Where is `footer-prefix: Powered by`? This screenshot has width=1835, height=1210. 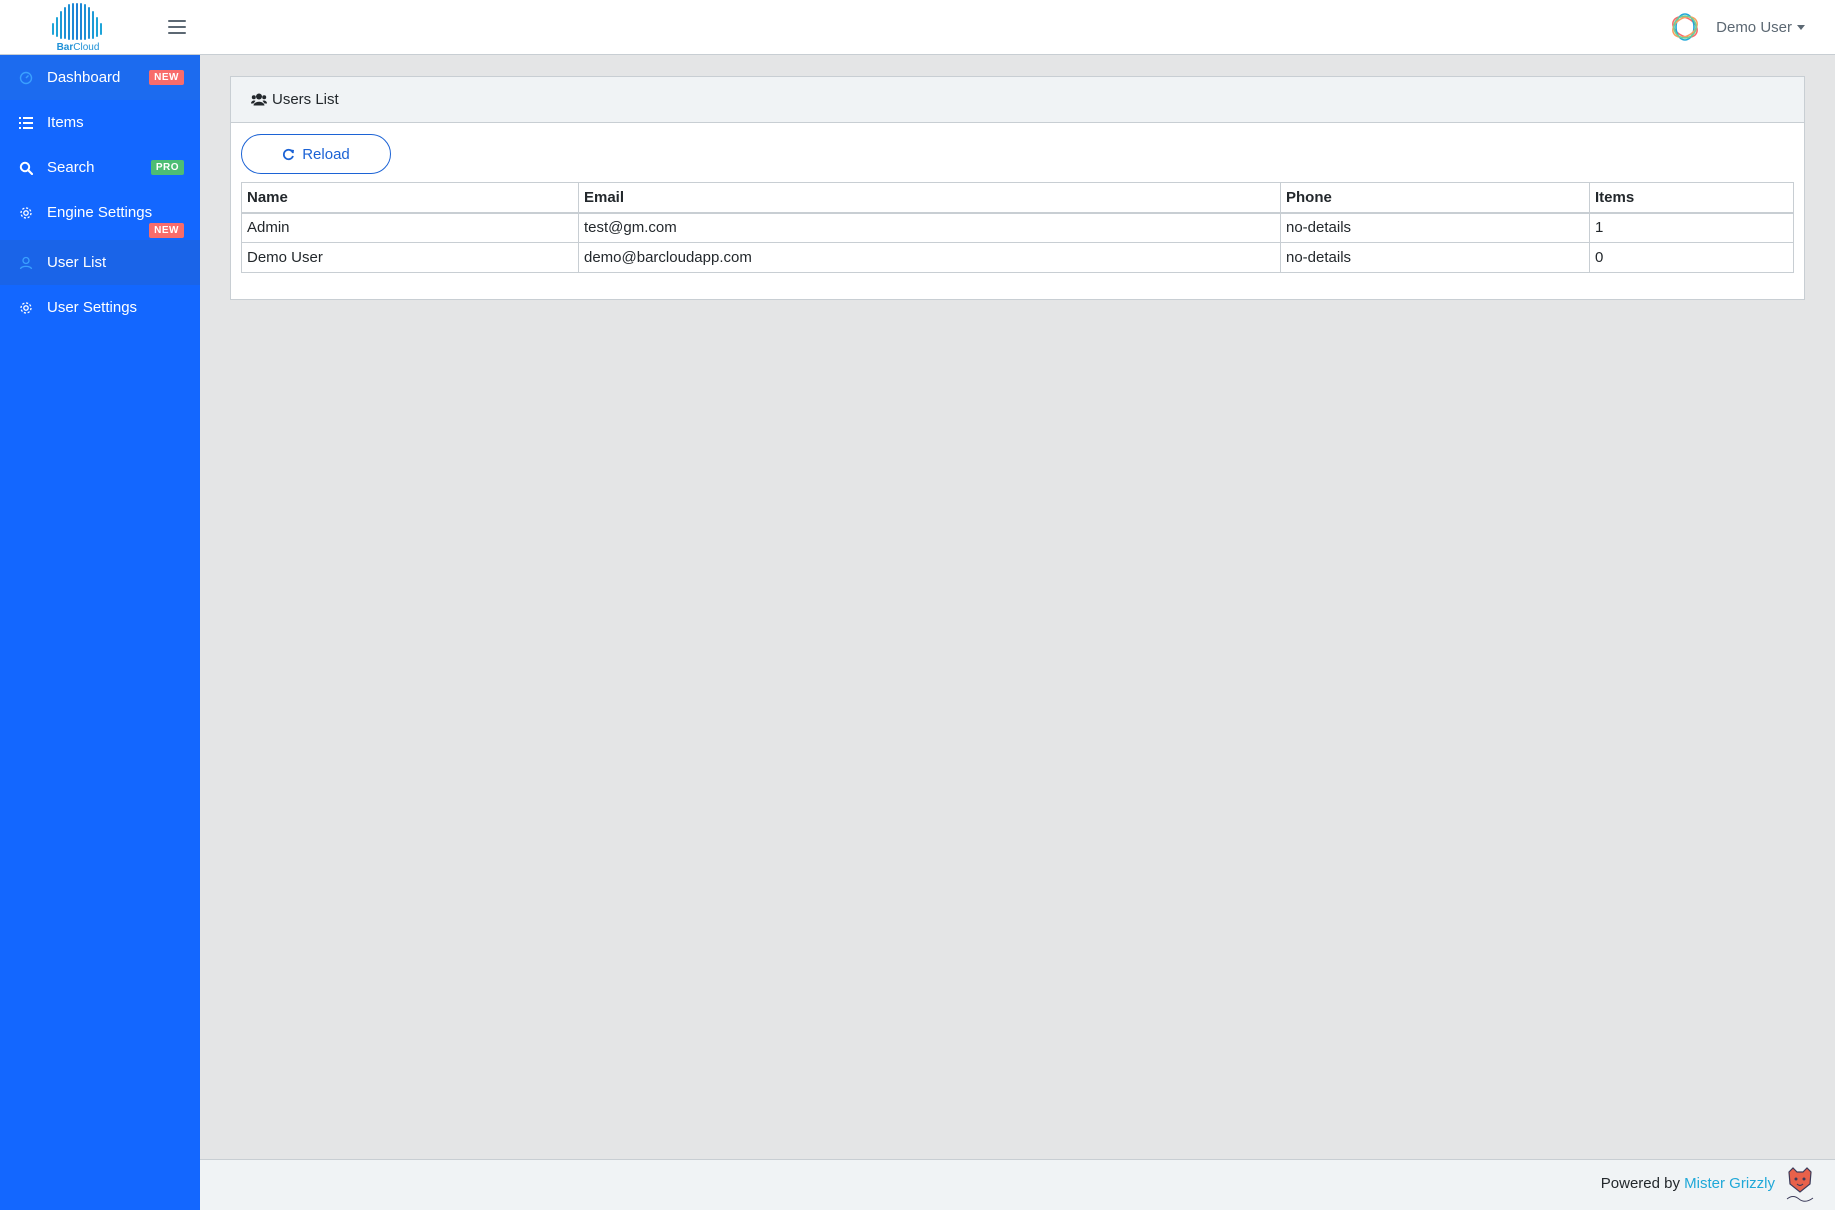 footer-prefix: Powered by is located at coordinates (1640, 1183).